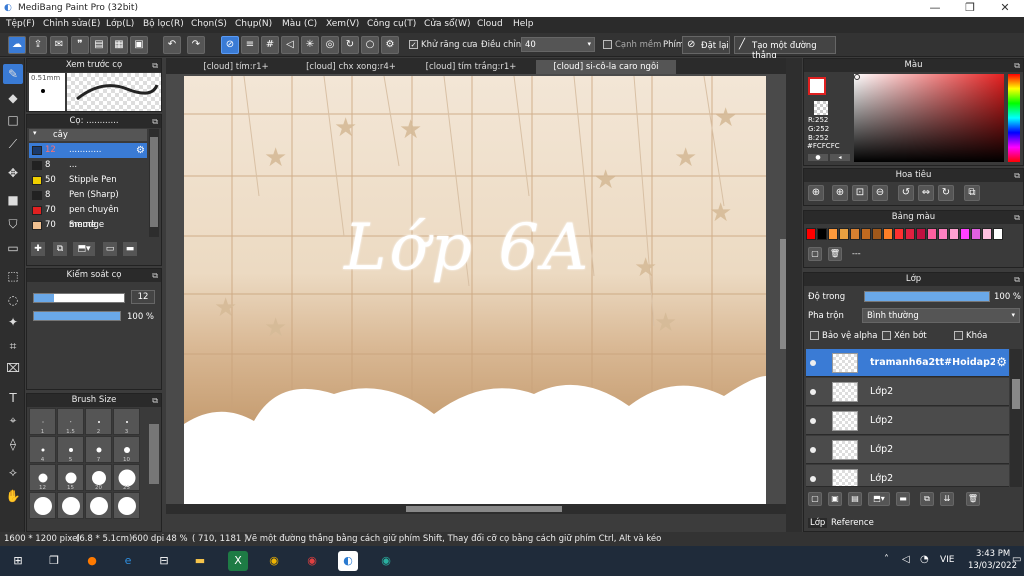 Image resolution: width=1024 pixels, height=576 pixels. Describe the element at coordinates (330, 45) in the screenshot. I see `snap-circle-icon: ◎` at that location.